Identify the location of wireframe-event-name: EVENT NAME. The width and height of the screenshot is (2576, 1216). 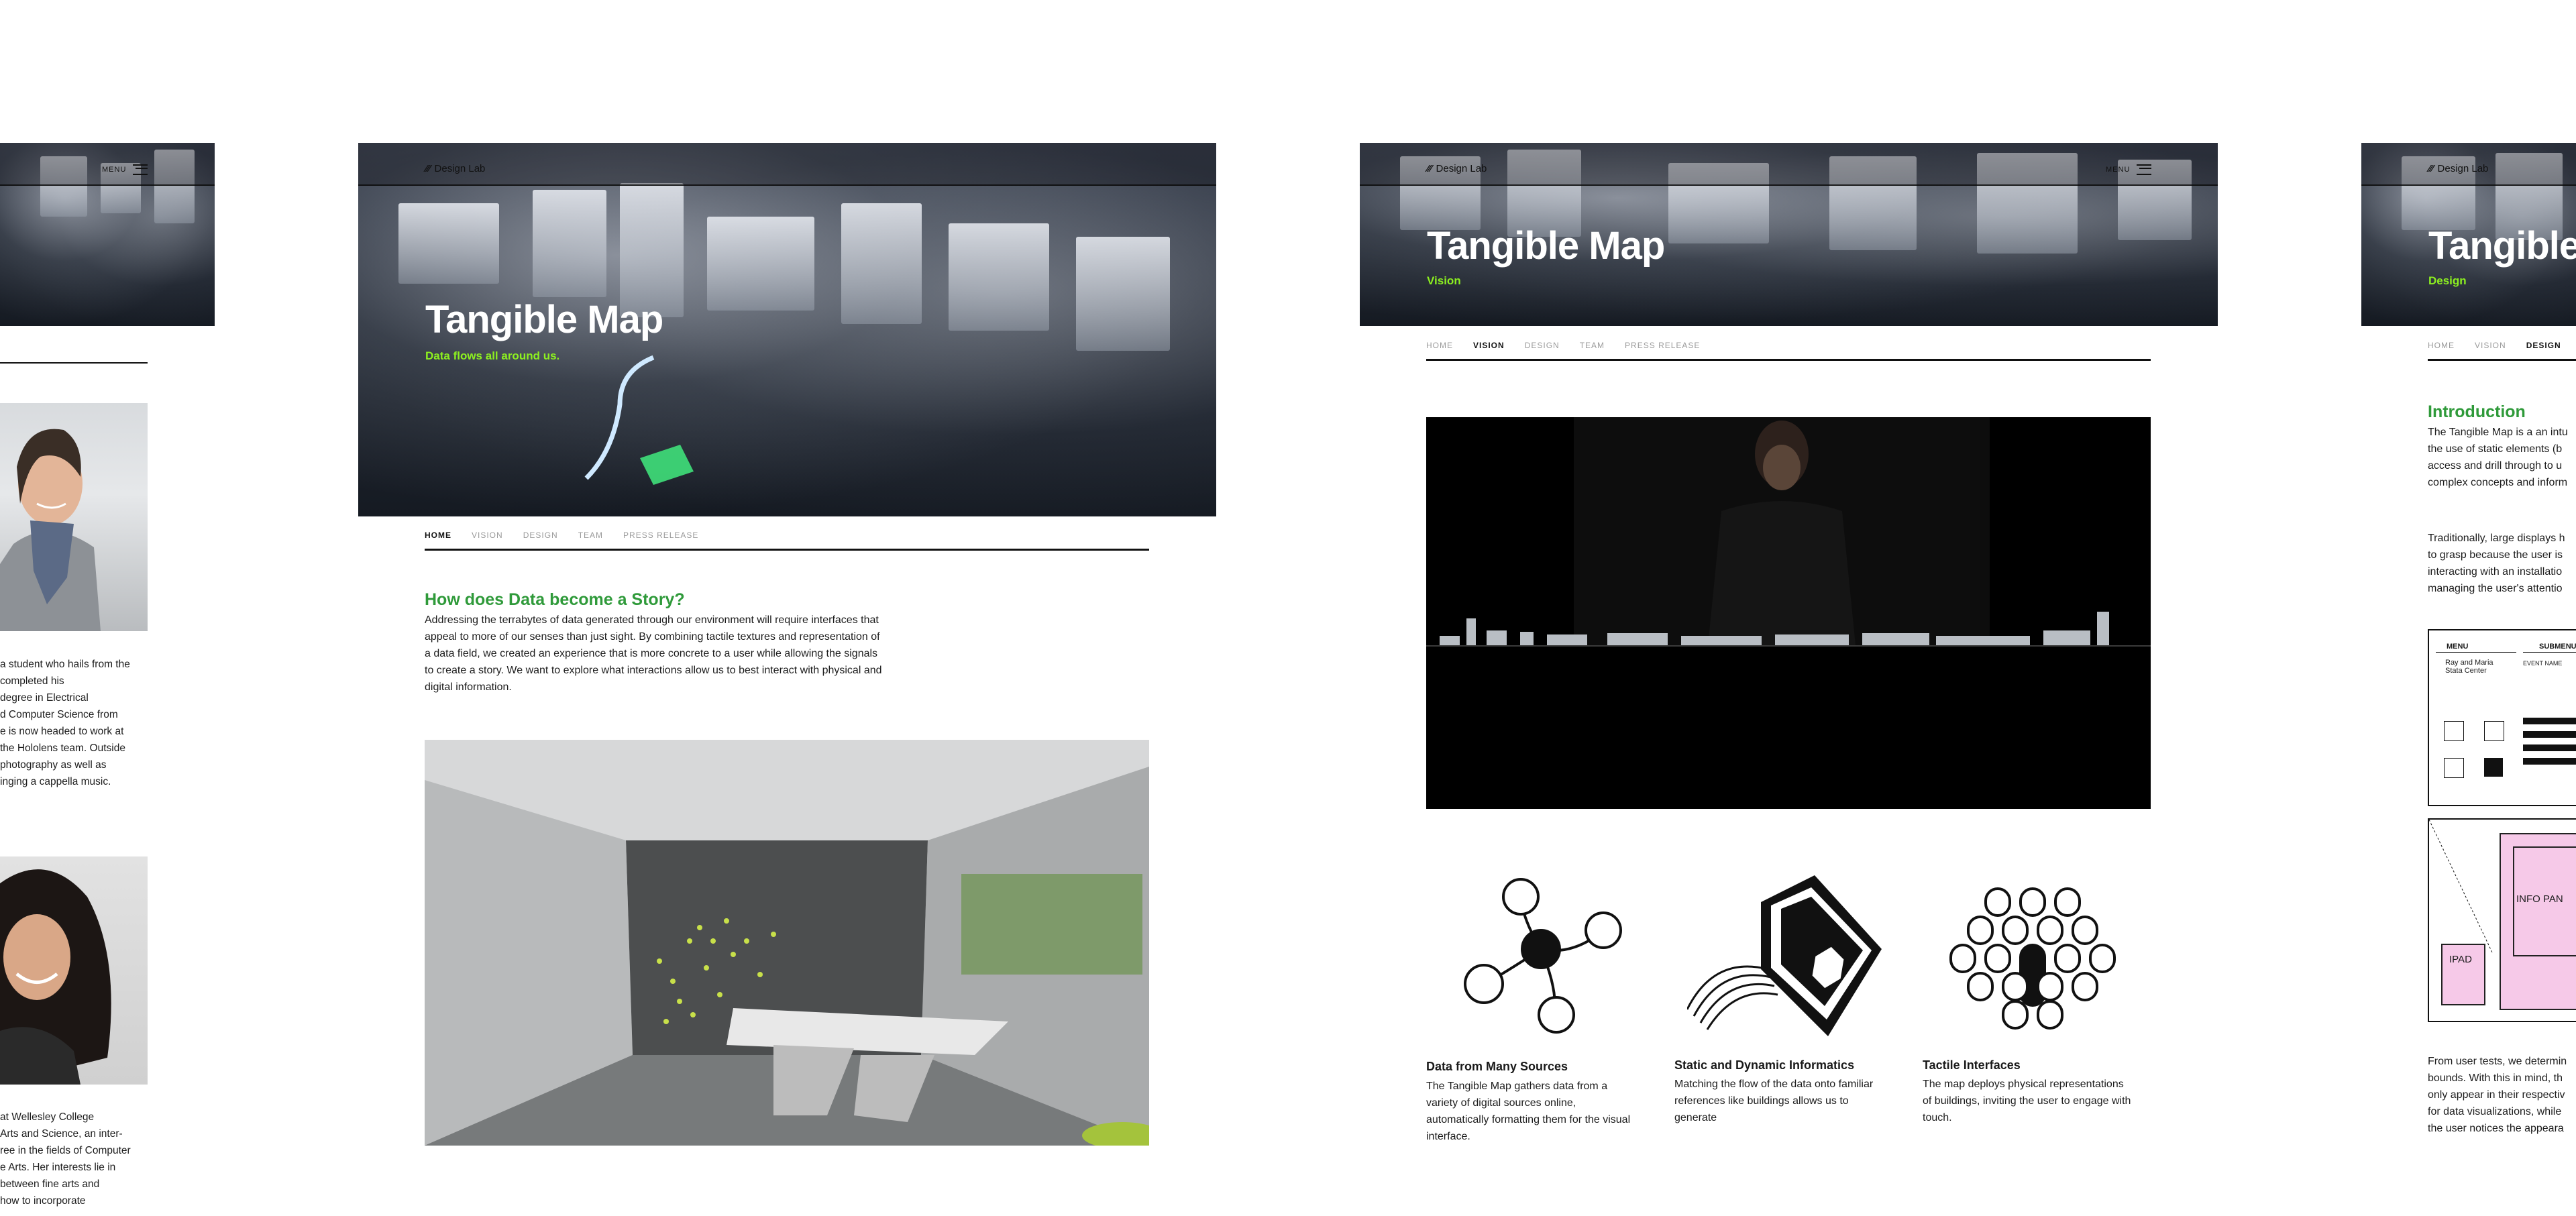
(2543, 664).